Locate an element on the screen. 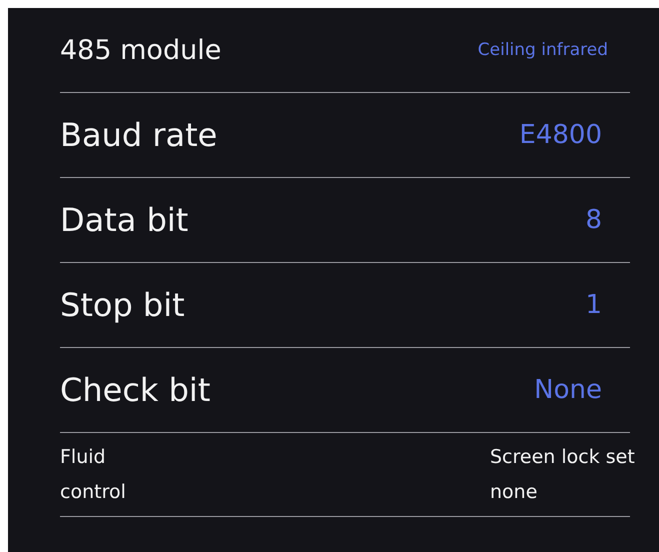 The width and height of the screenshot is (659, 552). setting-label: Data bit is located at coordinates (124, 220).